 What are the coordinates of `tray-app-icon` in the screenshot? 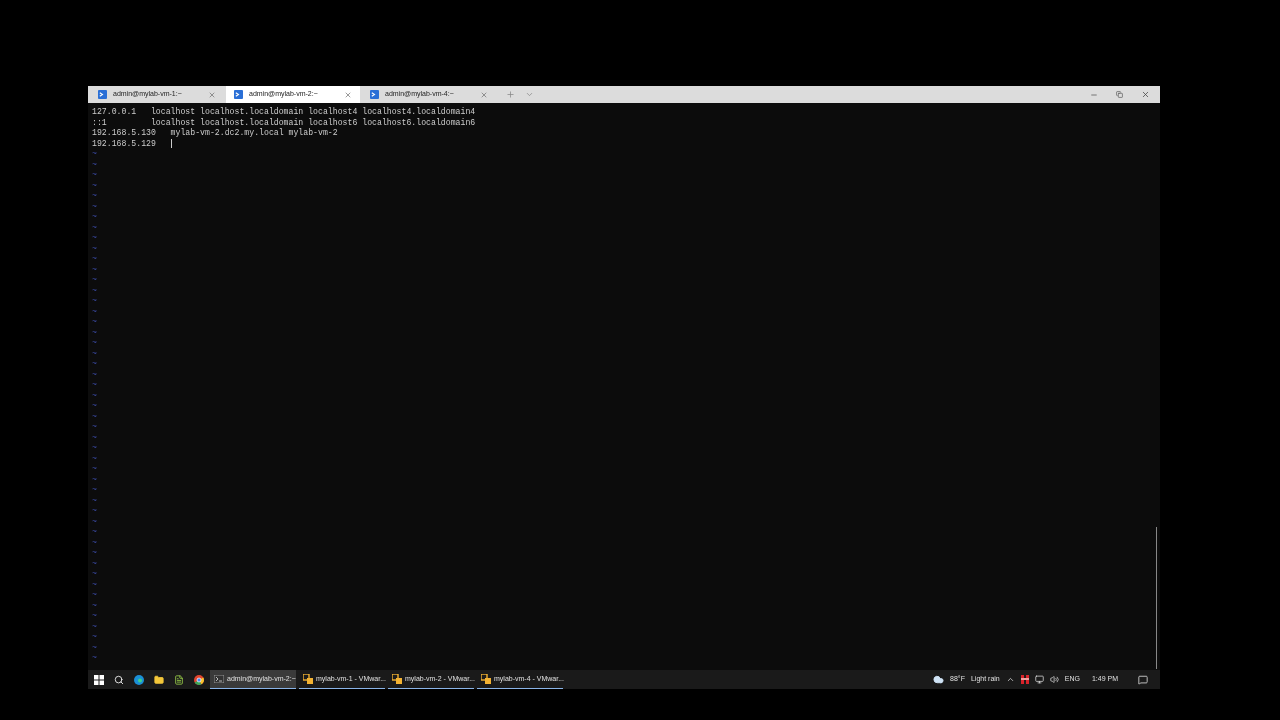 It's located at (1024, 679).